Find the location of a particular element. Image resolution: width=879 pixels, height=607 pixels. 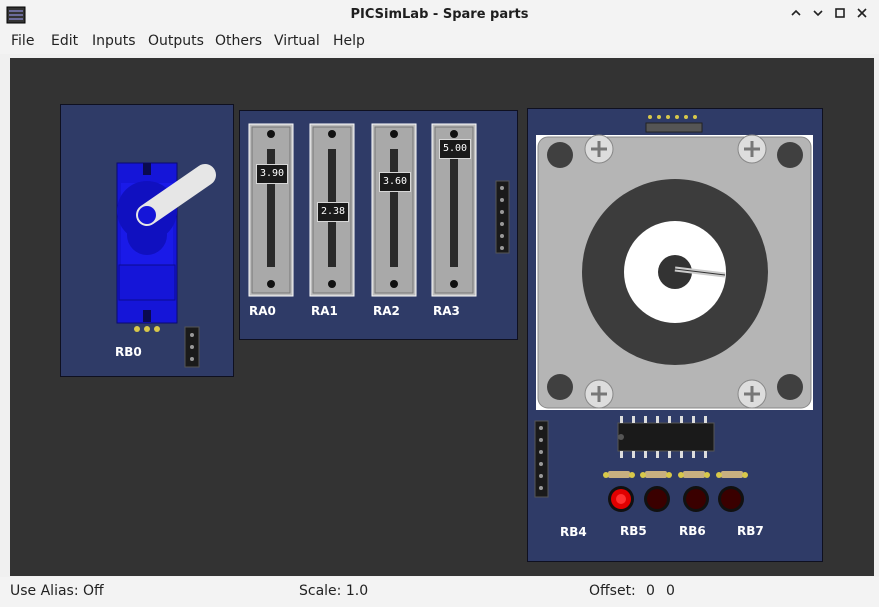

status-offset-y: 0 is located at coordinates (670, 591).